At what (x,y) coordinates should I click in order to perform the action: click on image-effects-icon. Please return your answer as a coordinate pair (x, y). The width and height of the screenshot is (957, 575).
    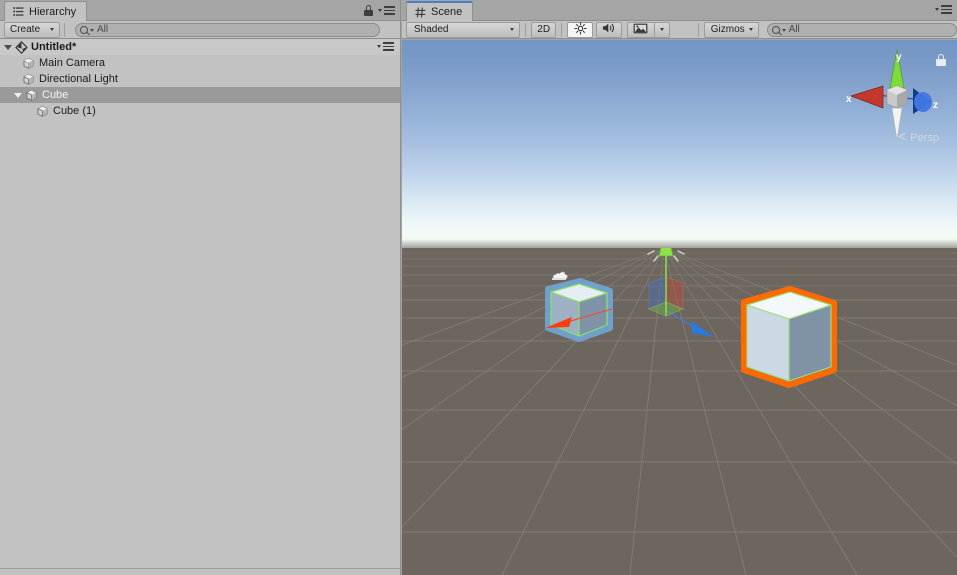
    Looking at the image, I should click on (640, 30).